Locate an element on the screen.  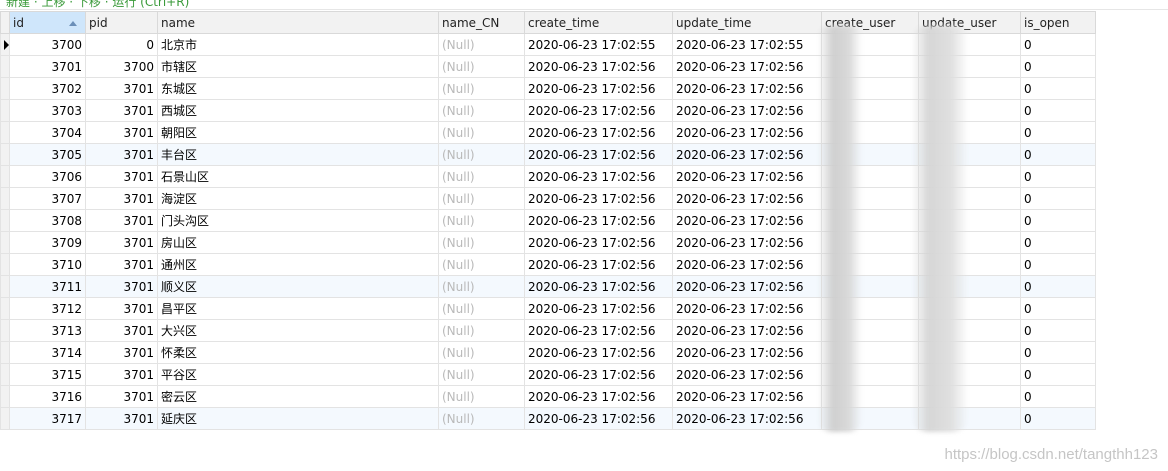
cell-pid: 3700 is located at coordinates (121, 66).